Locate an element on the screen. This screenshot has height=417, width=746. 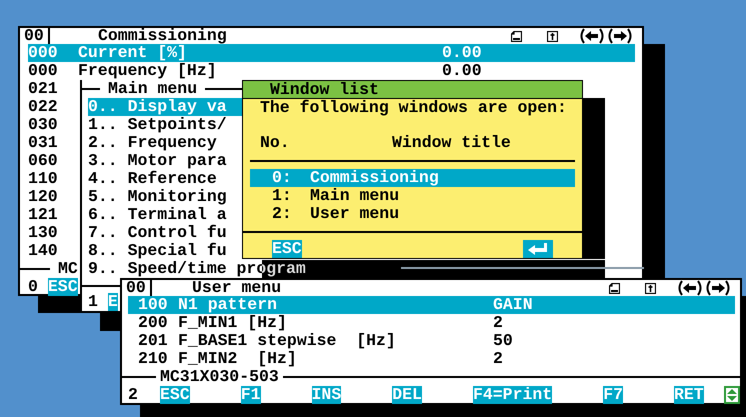
footer-label: MC31X030-503 is located at coordinates (219, 377).